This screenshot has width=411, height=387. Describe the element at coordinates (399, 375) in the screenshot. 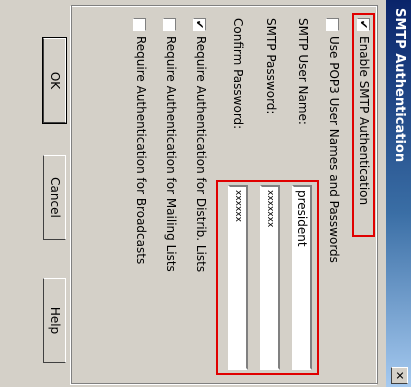

I see `close-icon: ✕` at that location.